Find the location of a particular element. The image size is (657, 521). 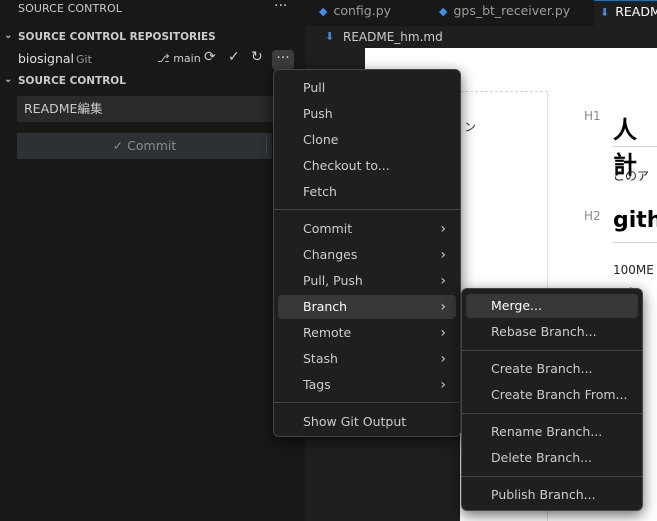

menu-item-fetch: Fetch is located at coordinates (367, 192).